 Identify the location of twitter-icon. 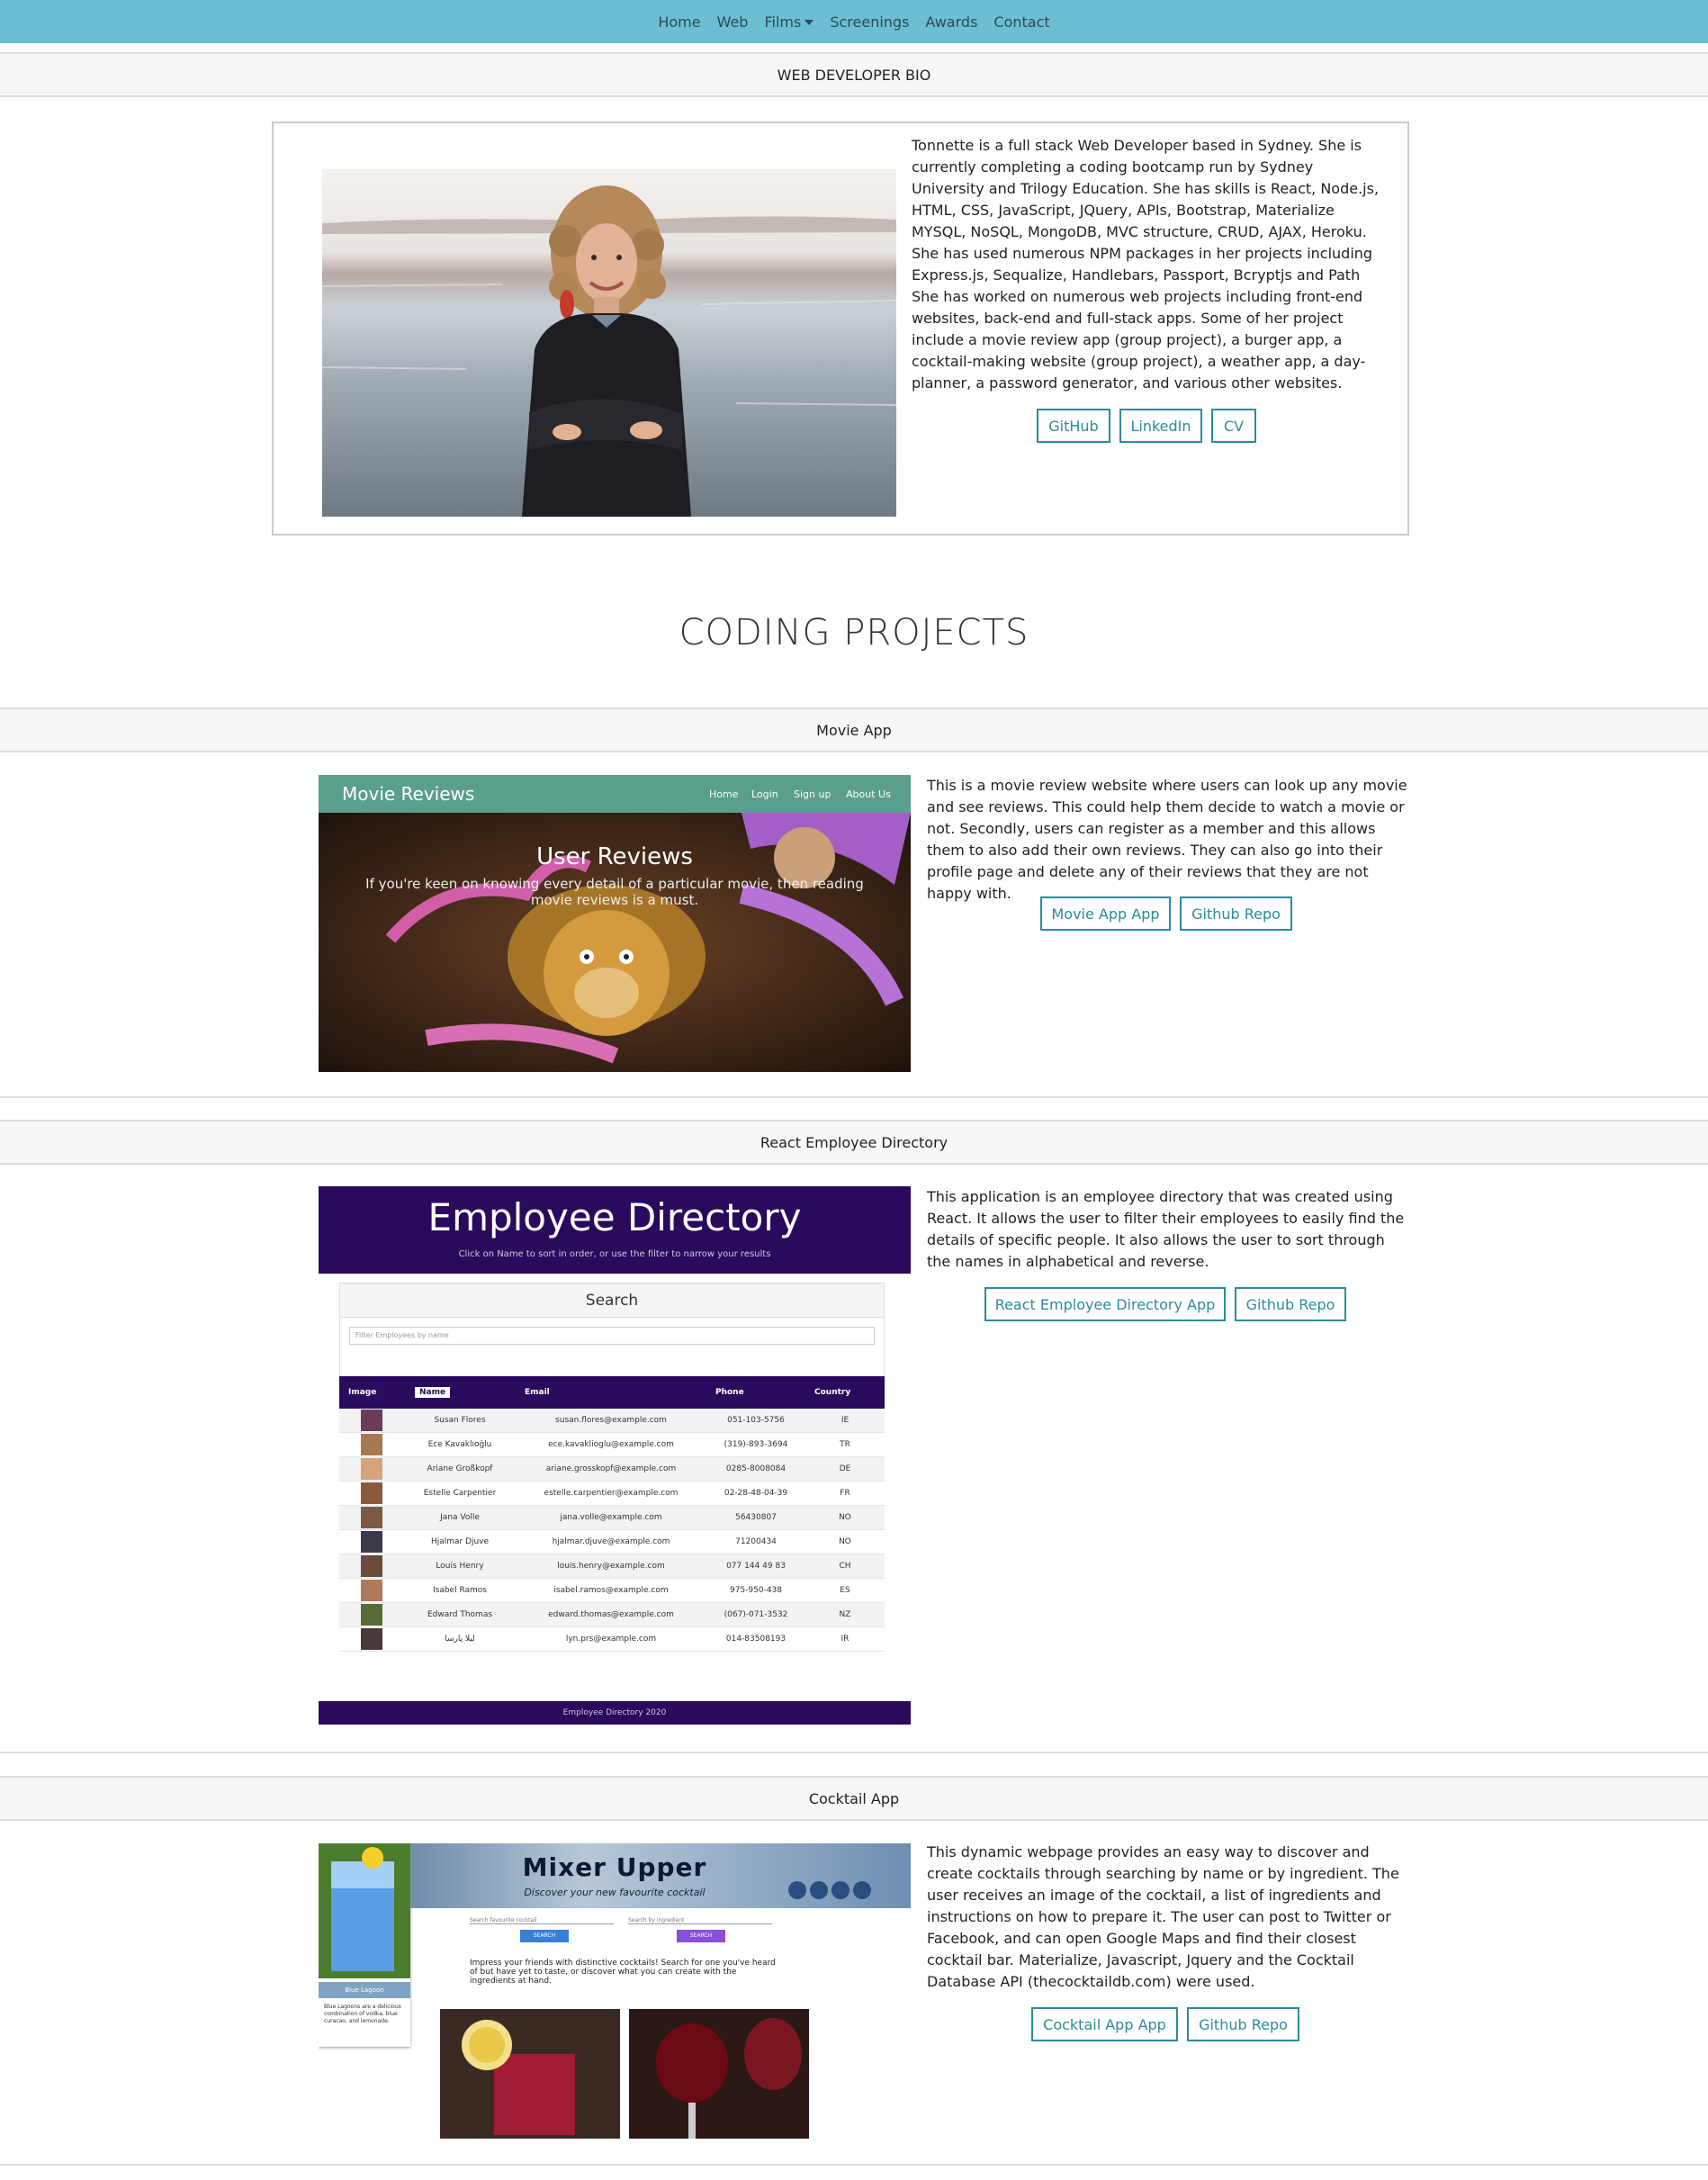
(841, 1890).